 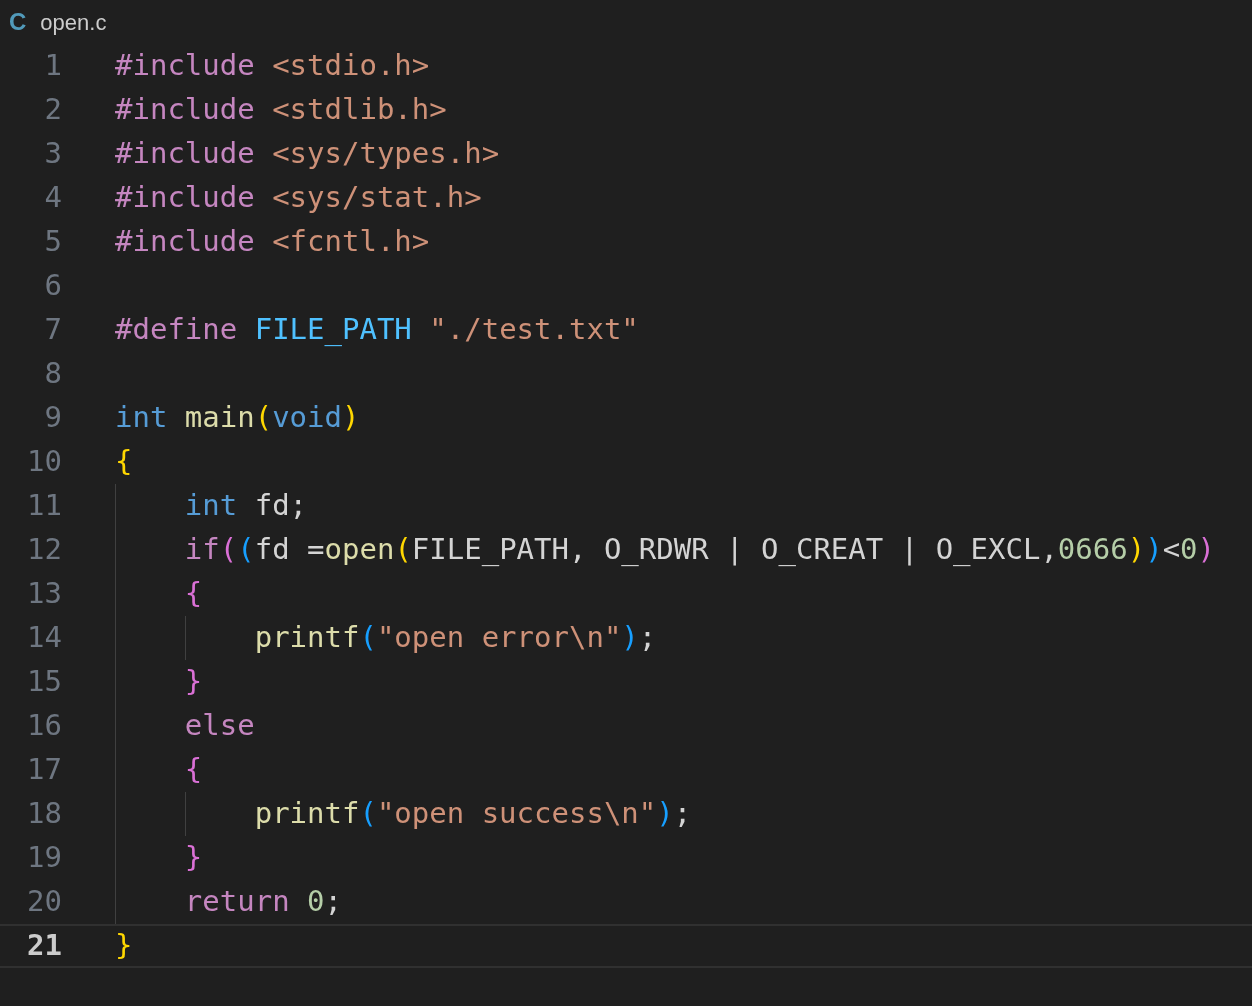 What do you see at coordinates (272, 66) in the screenshot?
I see `code-line: #include <stdio.h>` at bounding box center [272, 66].